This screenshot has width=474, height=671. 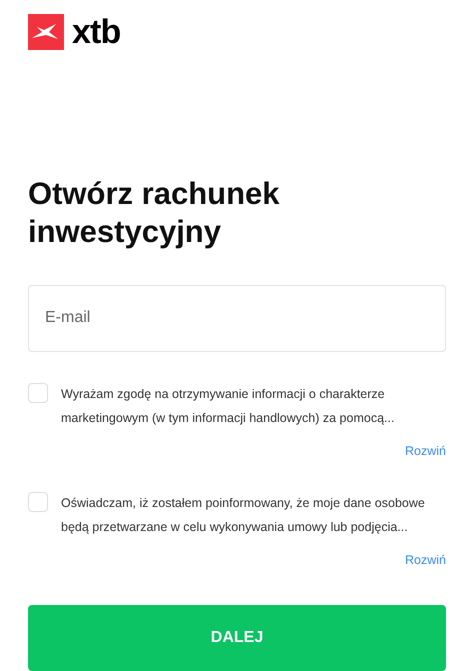 I want to click on logo-icon, so click(x=46, y=32).